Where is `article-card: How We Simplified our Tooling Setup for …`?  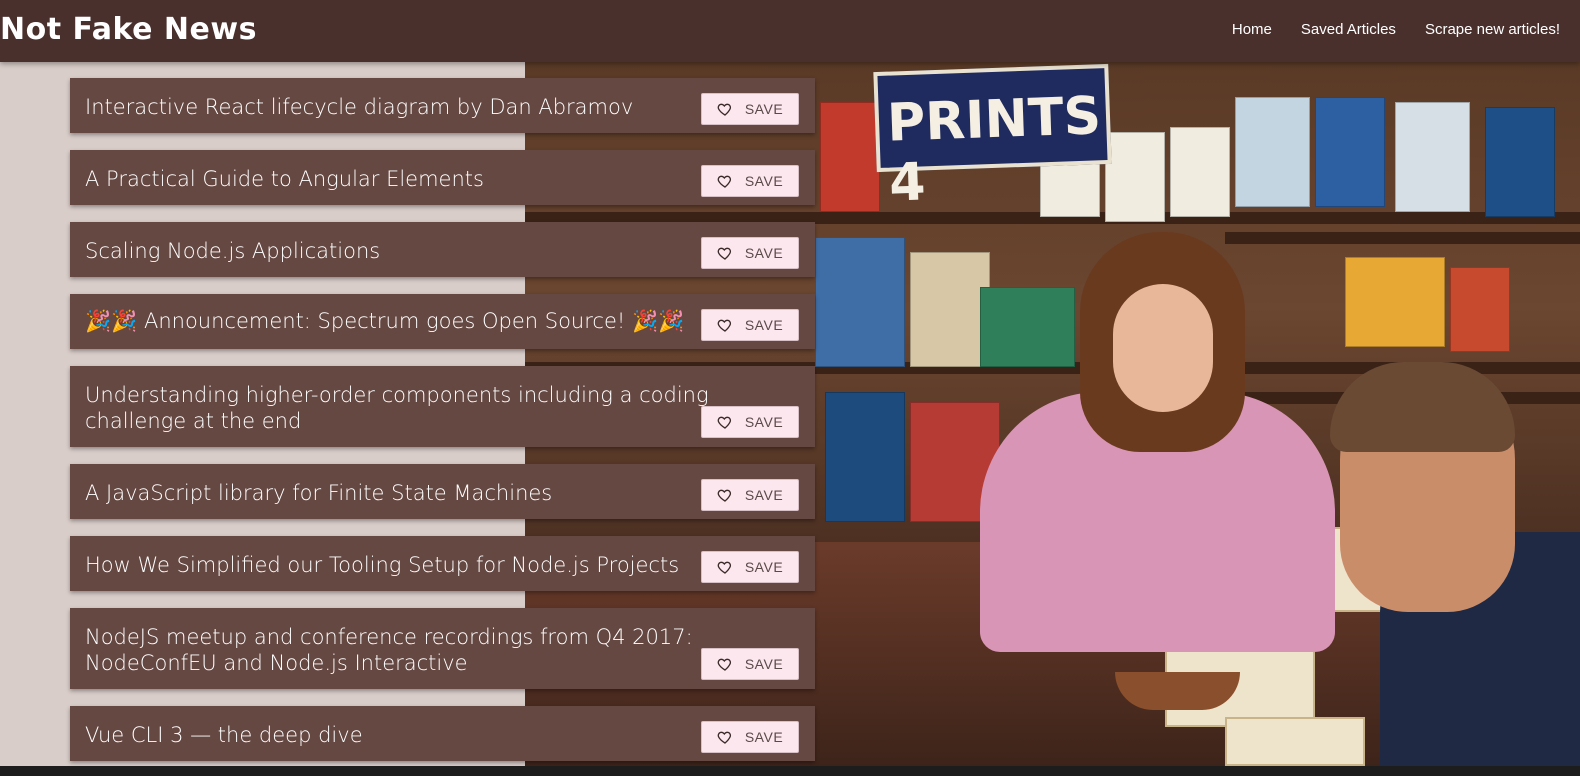
article-card: How We Simplified our Tooling Setup for … is located at coordinates (442, 563).